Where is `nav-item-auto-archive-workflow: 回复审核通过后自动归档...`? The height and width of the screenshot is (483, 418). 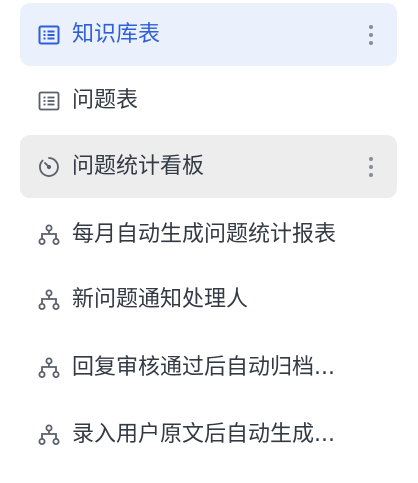 nav-item-auto-archive-workflow: 回复审核通过后自动归档... is located at coordinates (208, 367).